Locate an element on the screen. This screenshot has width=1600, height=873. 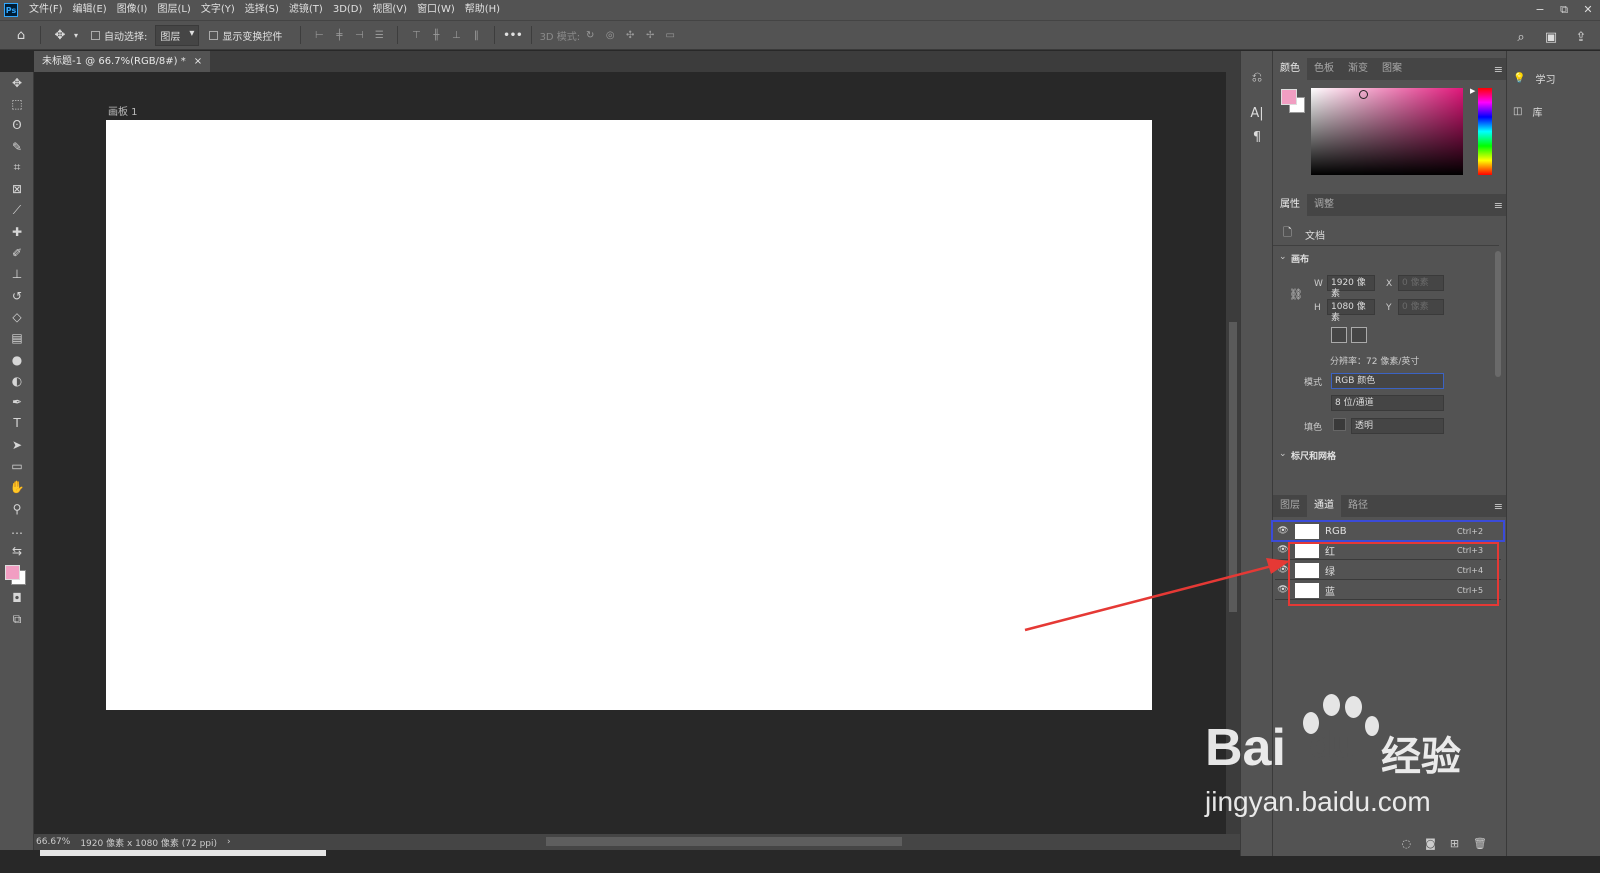
color-swatches is located at coordinates (17, 575).